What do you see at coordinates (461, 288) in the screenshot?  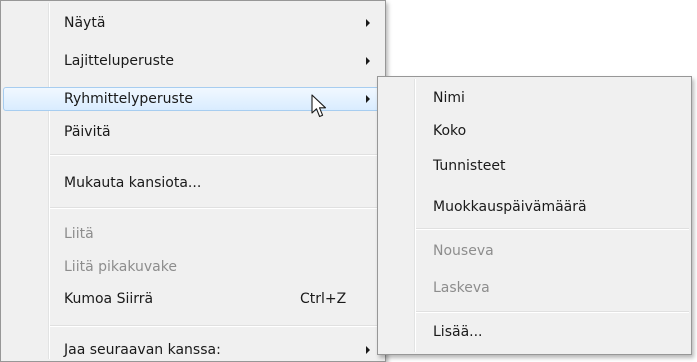 I see `menu-item-label: Laskeva` at bounding box center [461, 288].